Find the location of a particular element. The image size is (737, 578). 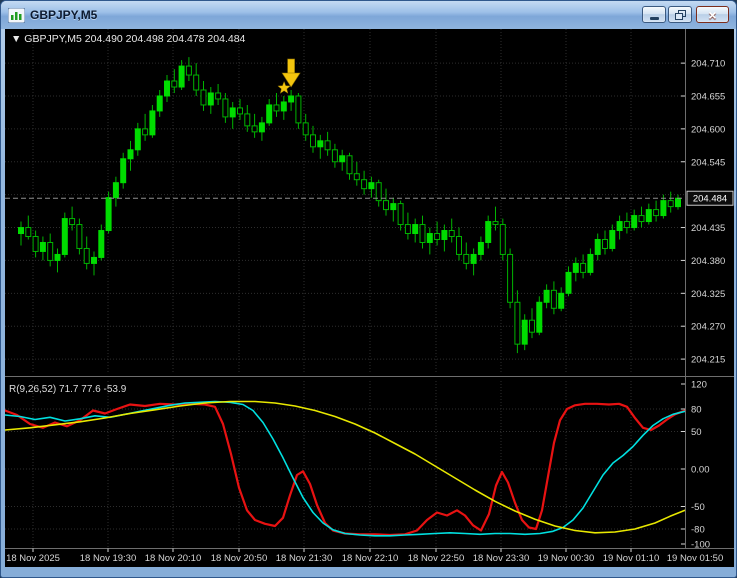

time-axis-label: 19 Nov 00:30 is located at coordinates (566, 558).